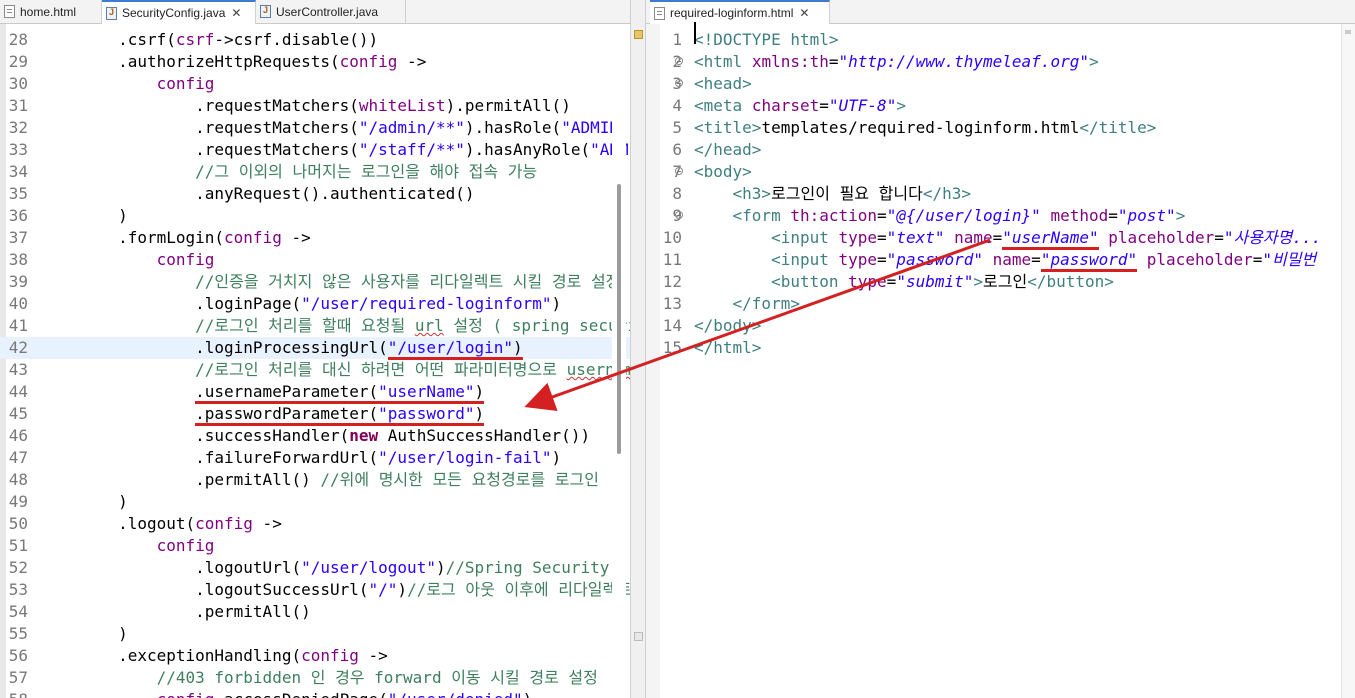  Describe the element at coordinates (18, 369) in the screenshot. I see `line-number: 43` at that location.